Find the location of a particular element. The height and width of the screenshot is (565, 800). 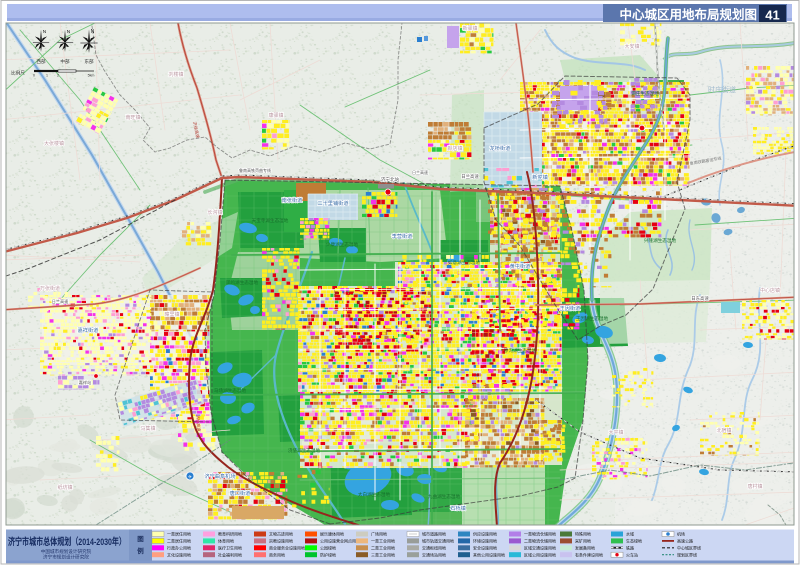

svg-text: 南旺镇 is located at coordinates (132, 117).